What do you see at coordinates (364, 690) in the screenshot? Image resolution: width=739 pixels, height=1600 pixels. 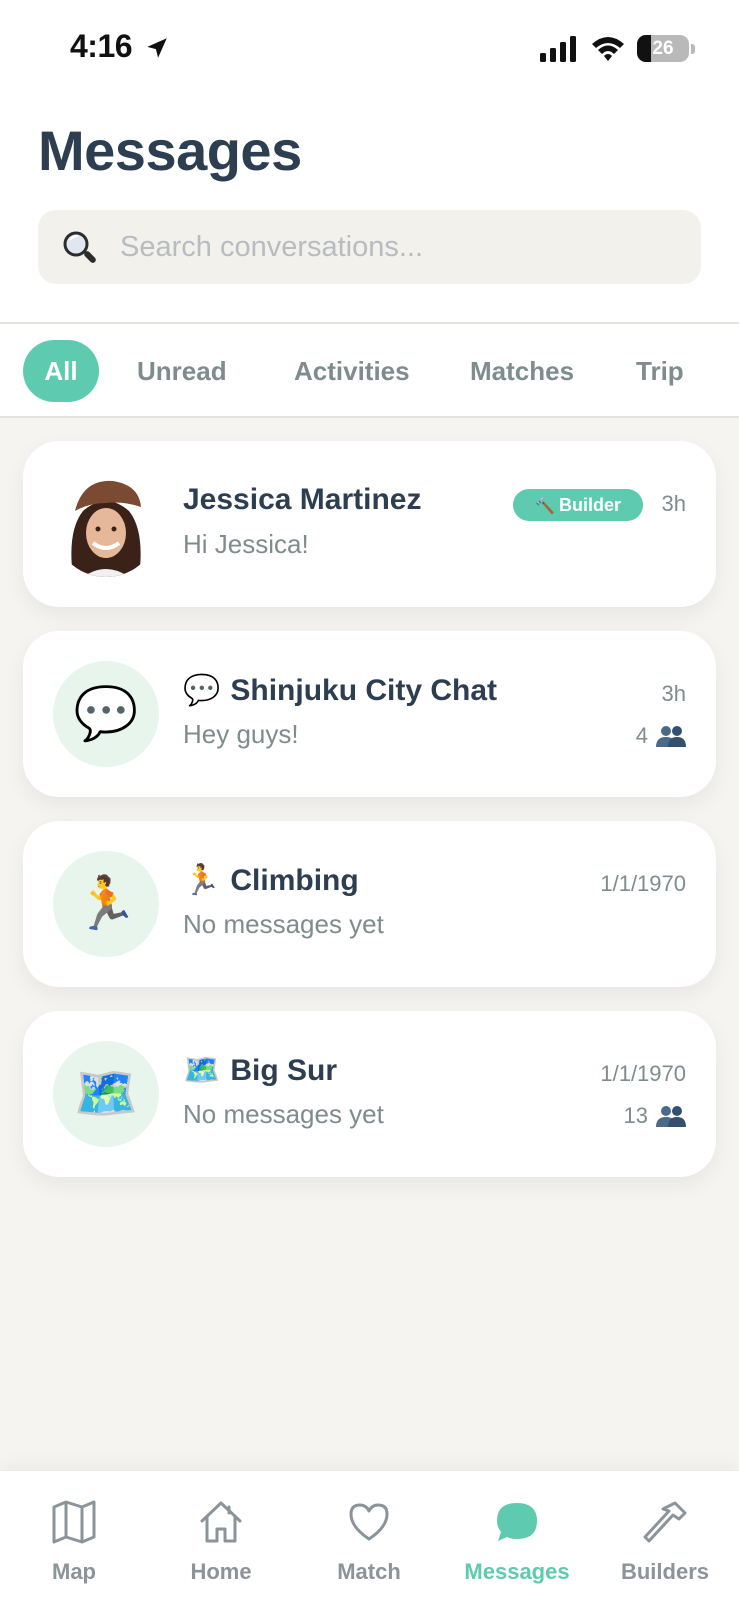 I see `conversation-name-text: Shinjuku City Chat` at bounding box center [364, 690].